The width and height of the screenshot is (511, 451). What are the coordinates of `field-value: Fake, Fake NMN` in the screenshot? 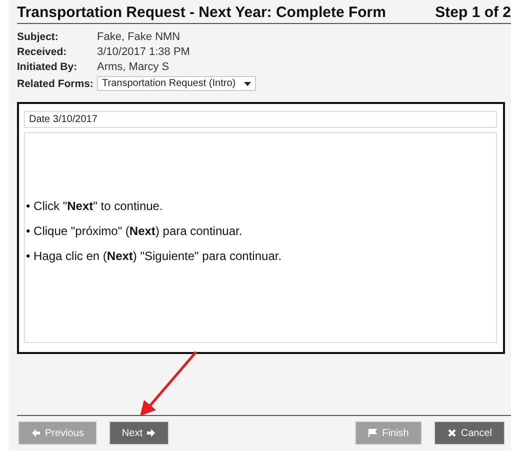 It's located at (139, 37).